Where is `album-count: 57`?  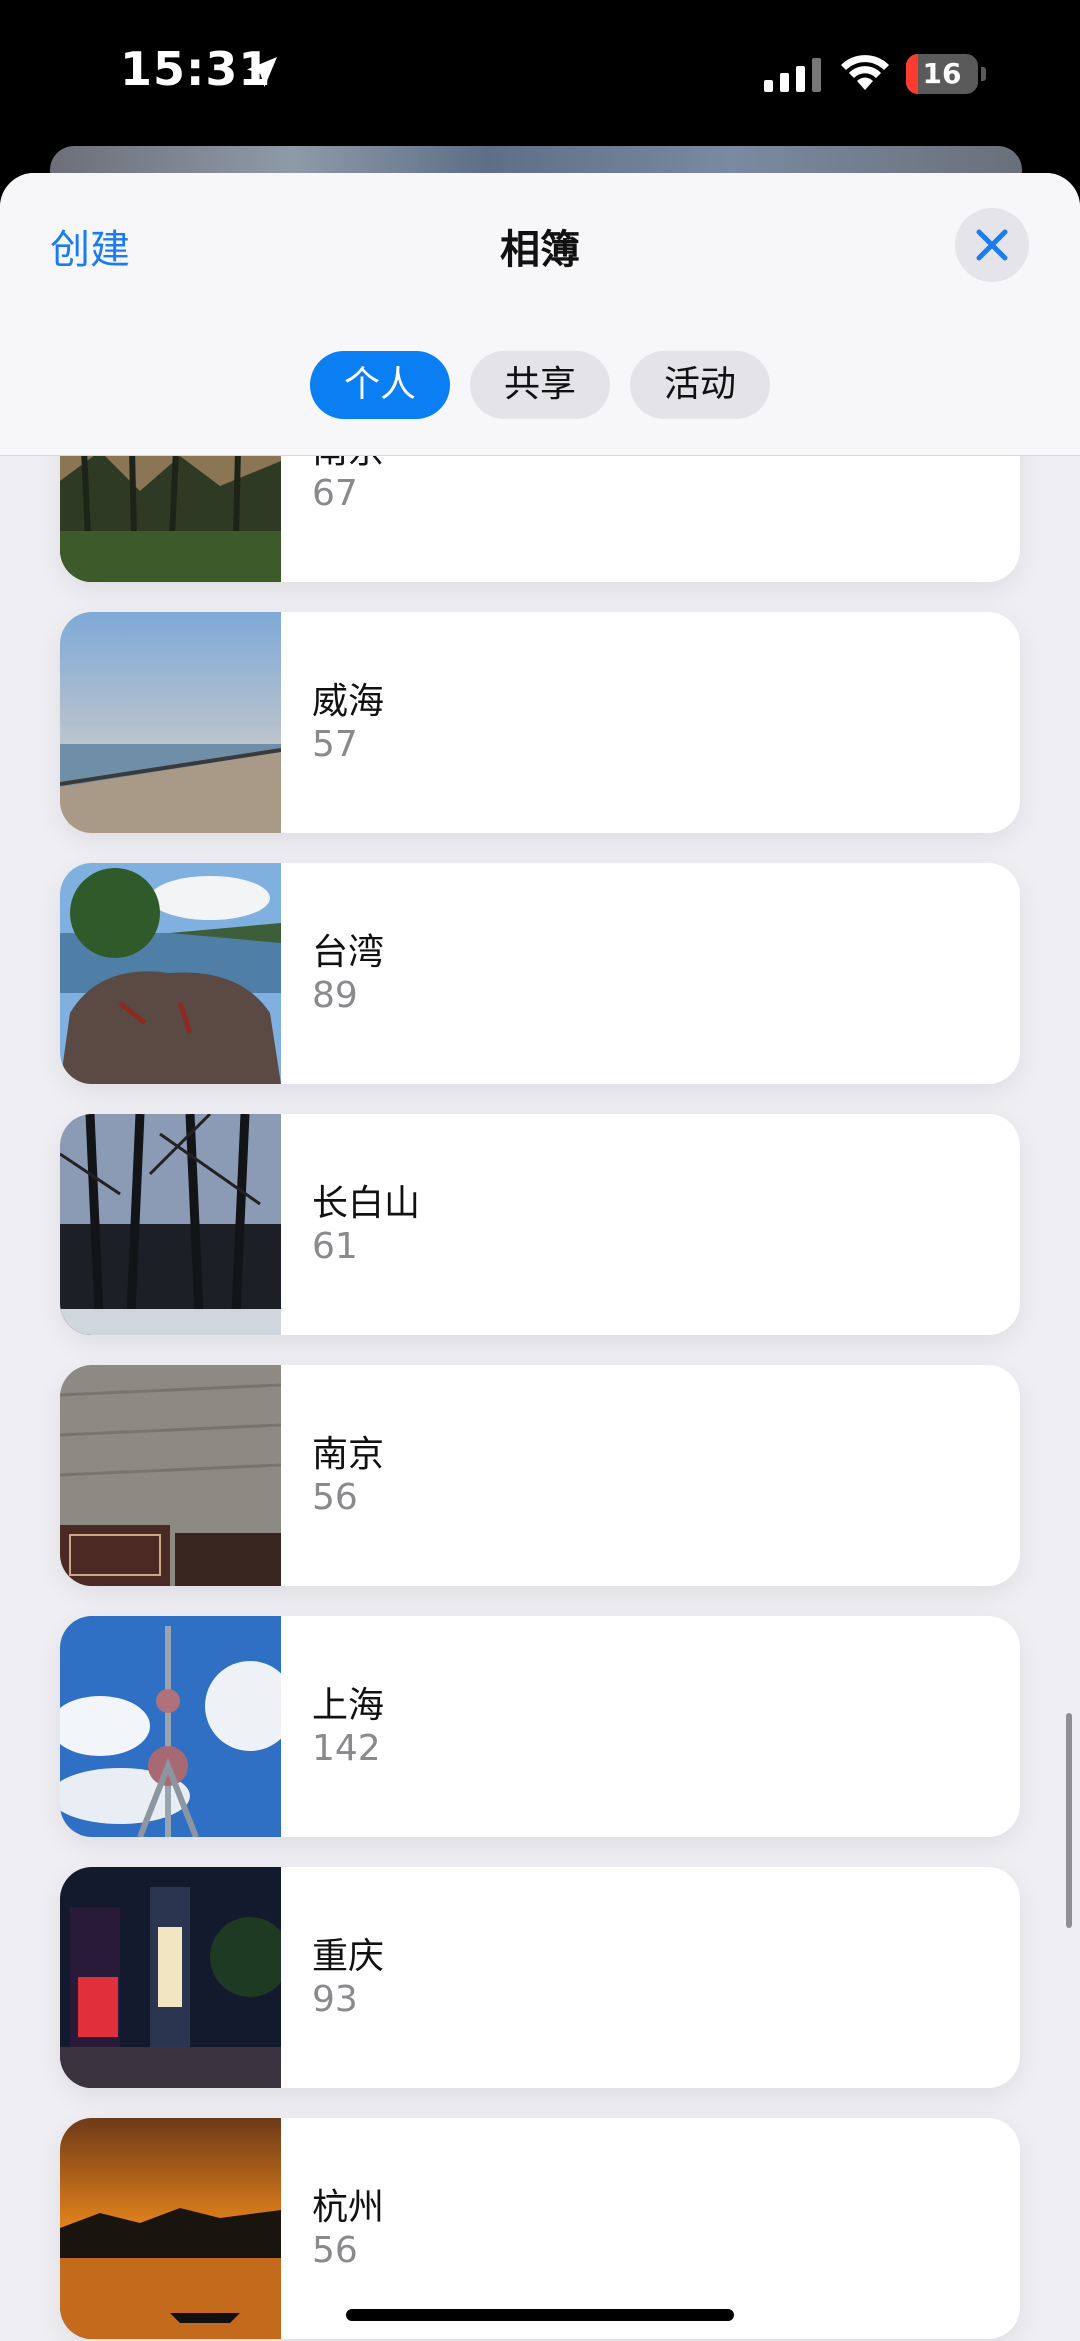 album-count: 57 is located at coordinates (335, 744).